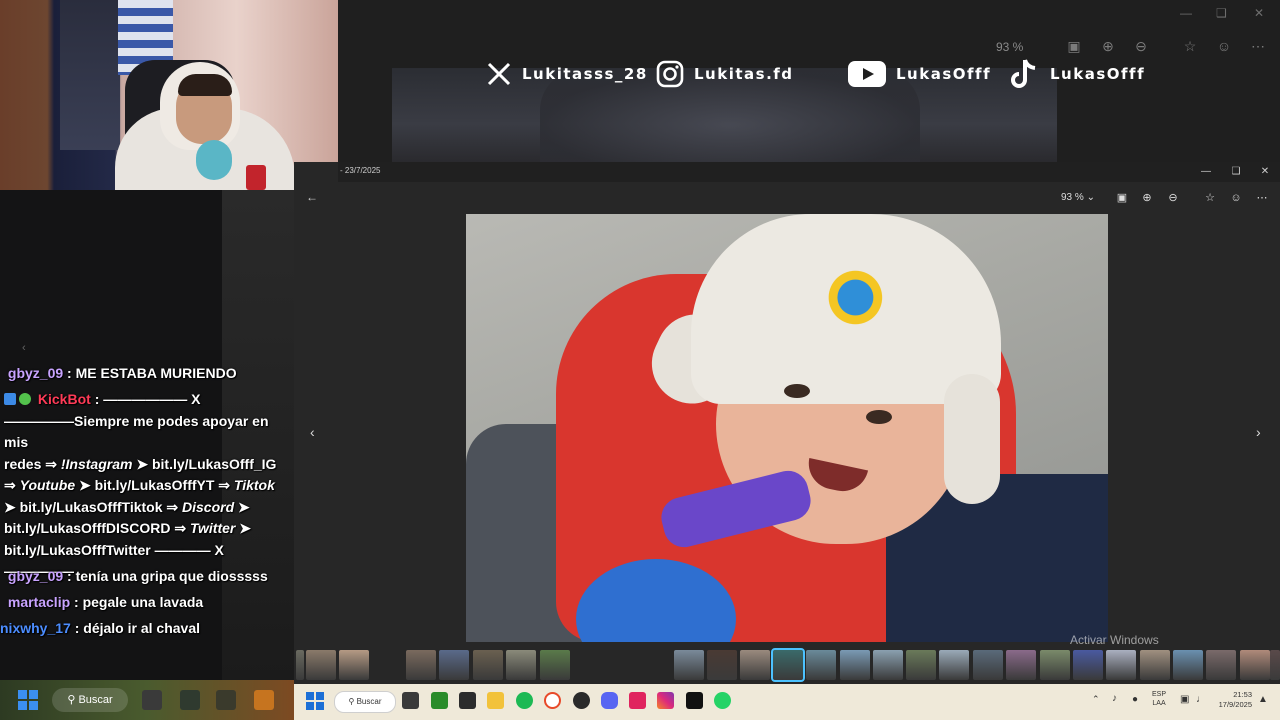  I want to click on chat-text: : tenía una gripa que diosssss, so click(167, 576).